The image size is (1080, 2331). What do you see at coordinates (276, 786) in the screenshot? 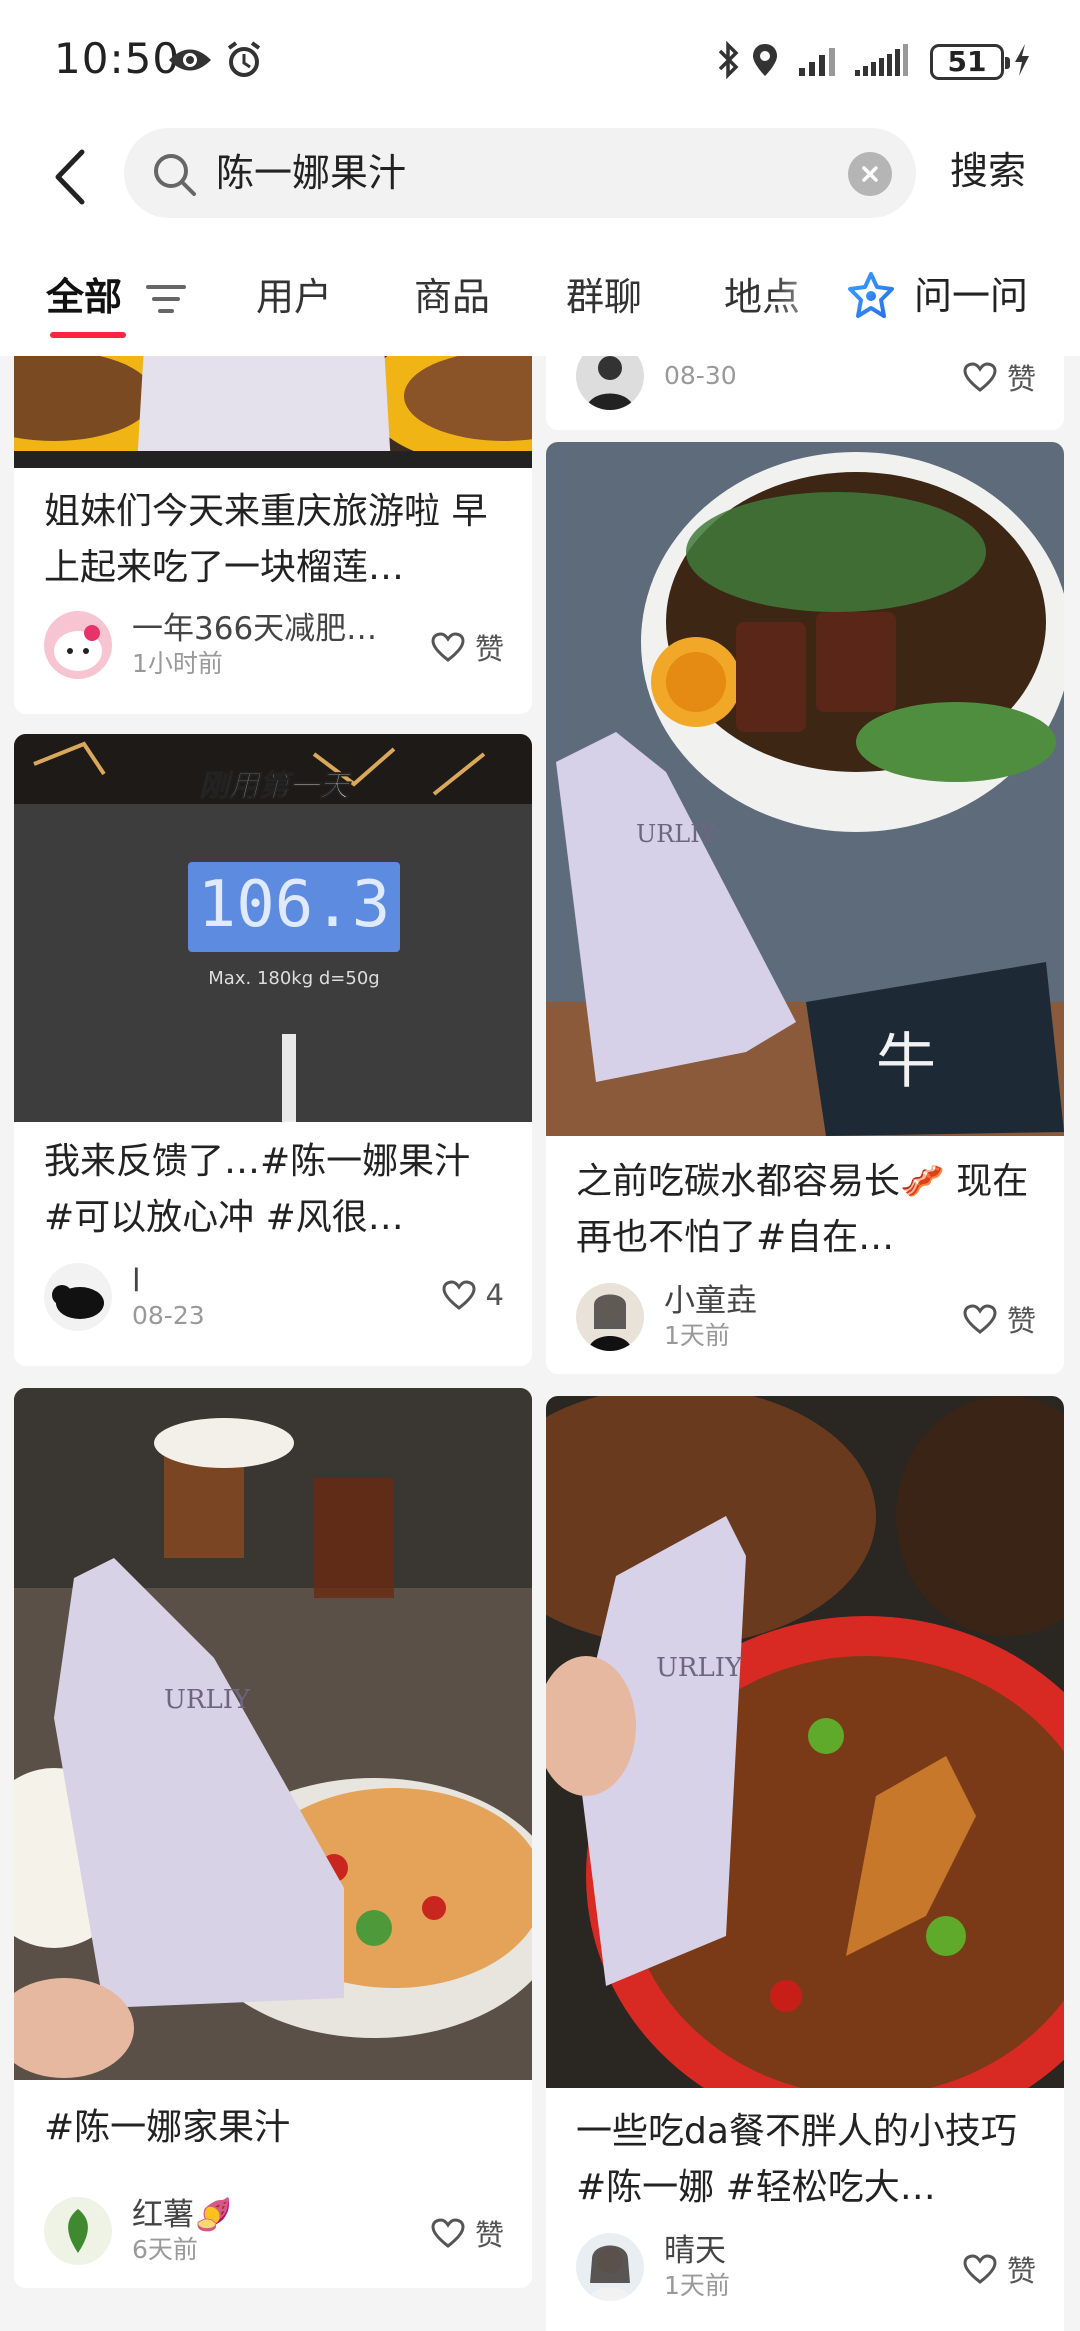
I see `image-caption: 刚用第一天` at bounding box center [276, 786].